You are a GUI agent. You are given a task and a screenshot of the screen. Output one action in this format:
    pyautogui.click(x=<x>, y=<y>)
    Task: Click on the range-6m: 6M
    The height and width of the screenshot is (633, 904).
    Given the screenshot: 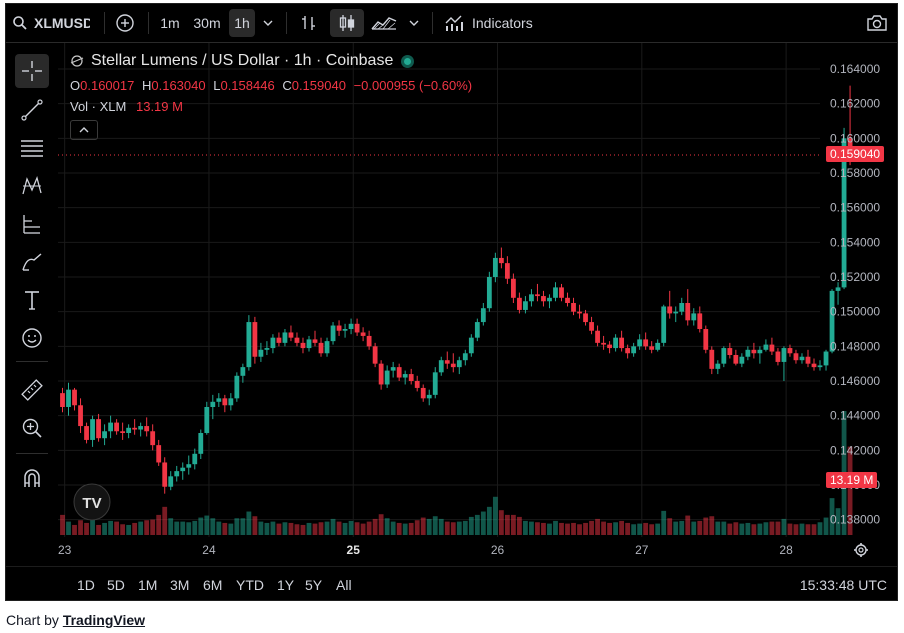 What is the action you would take?
    pyautogui.click(x=212, y=585)
    